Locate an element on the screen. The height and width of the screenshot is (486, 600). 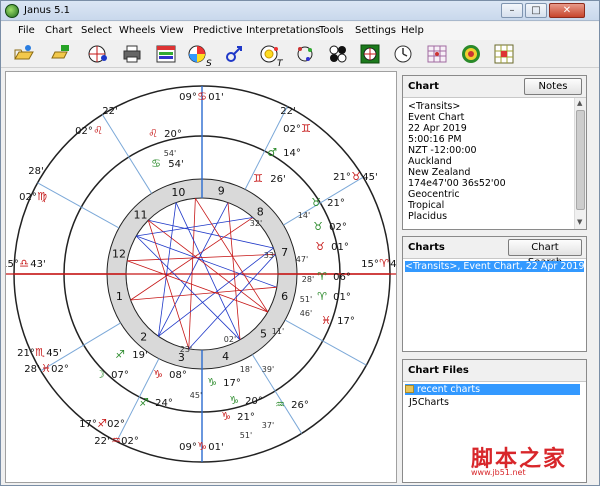
app-logo-icon is located at coordinates (12, 11).